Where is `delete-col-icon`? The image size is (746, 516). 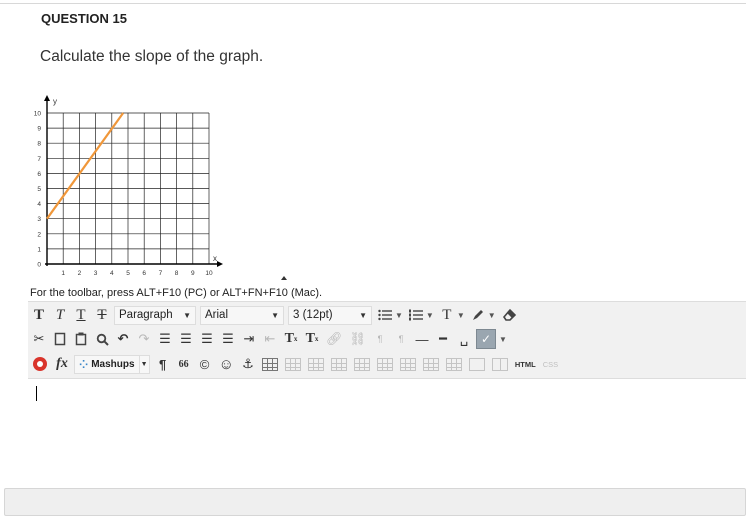 delete-col-icon is located at coordinates (453, 364).